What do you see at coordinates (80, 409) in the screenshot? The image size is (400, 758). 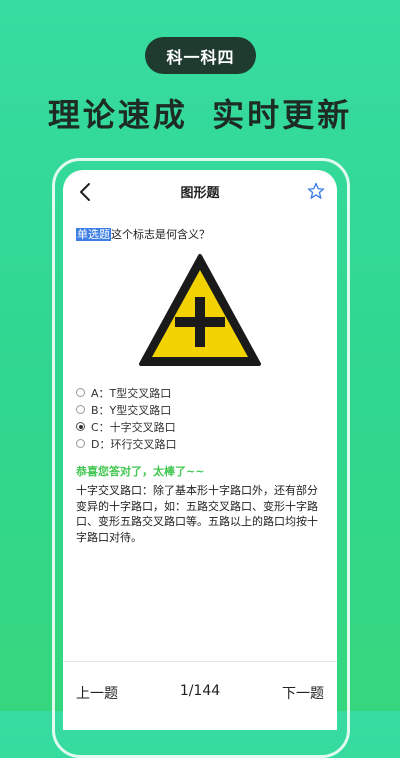 I see `radio-b` at bounding box center [80, 409].